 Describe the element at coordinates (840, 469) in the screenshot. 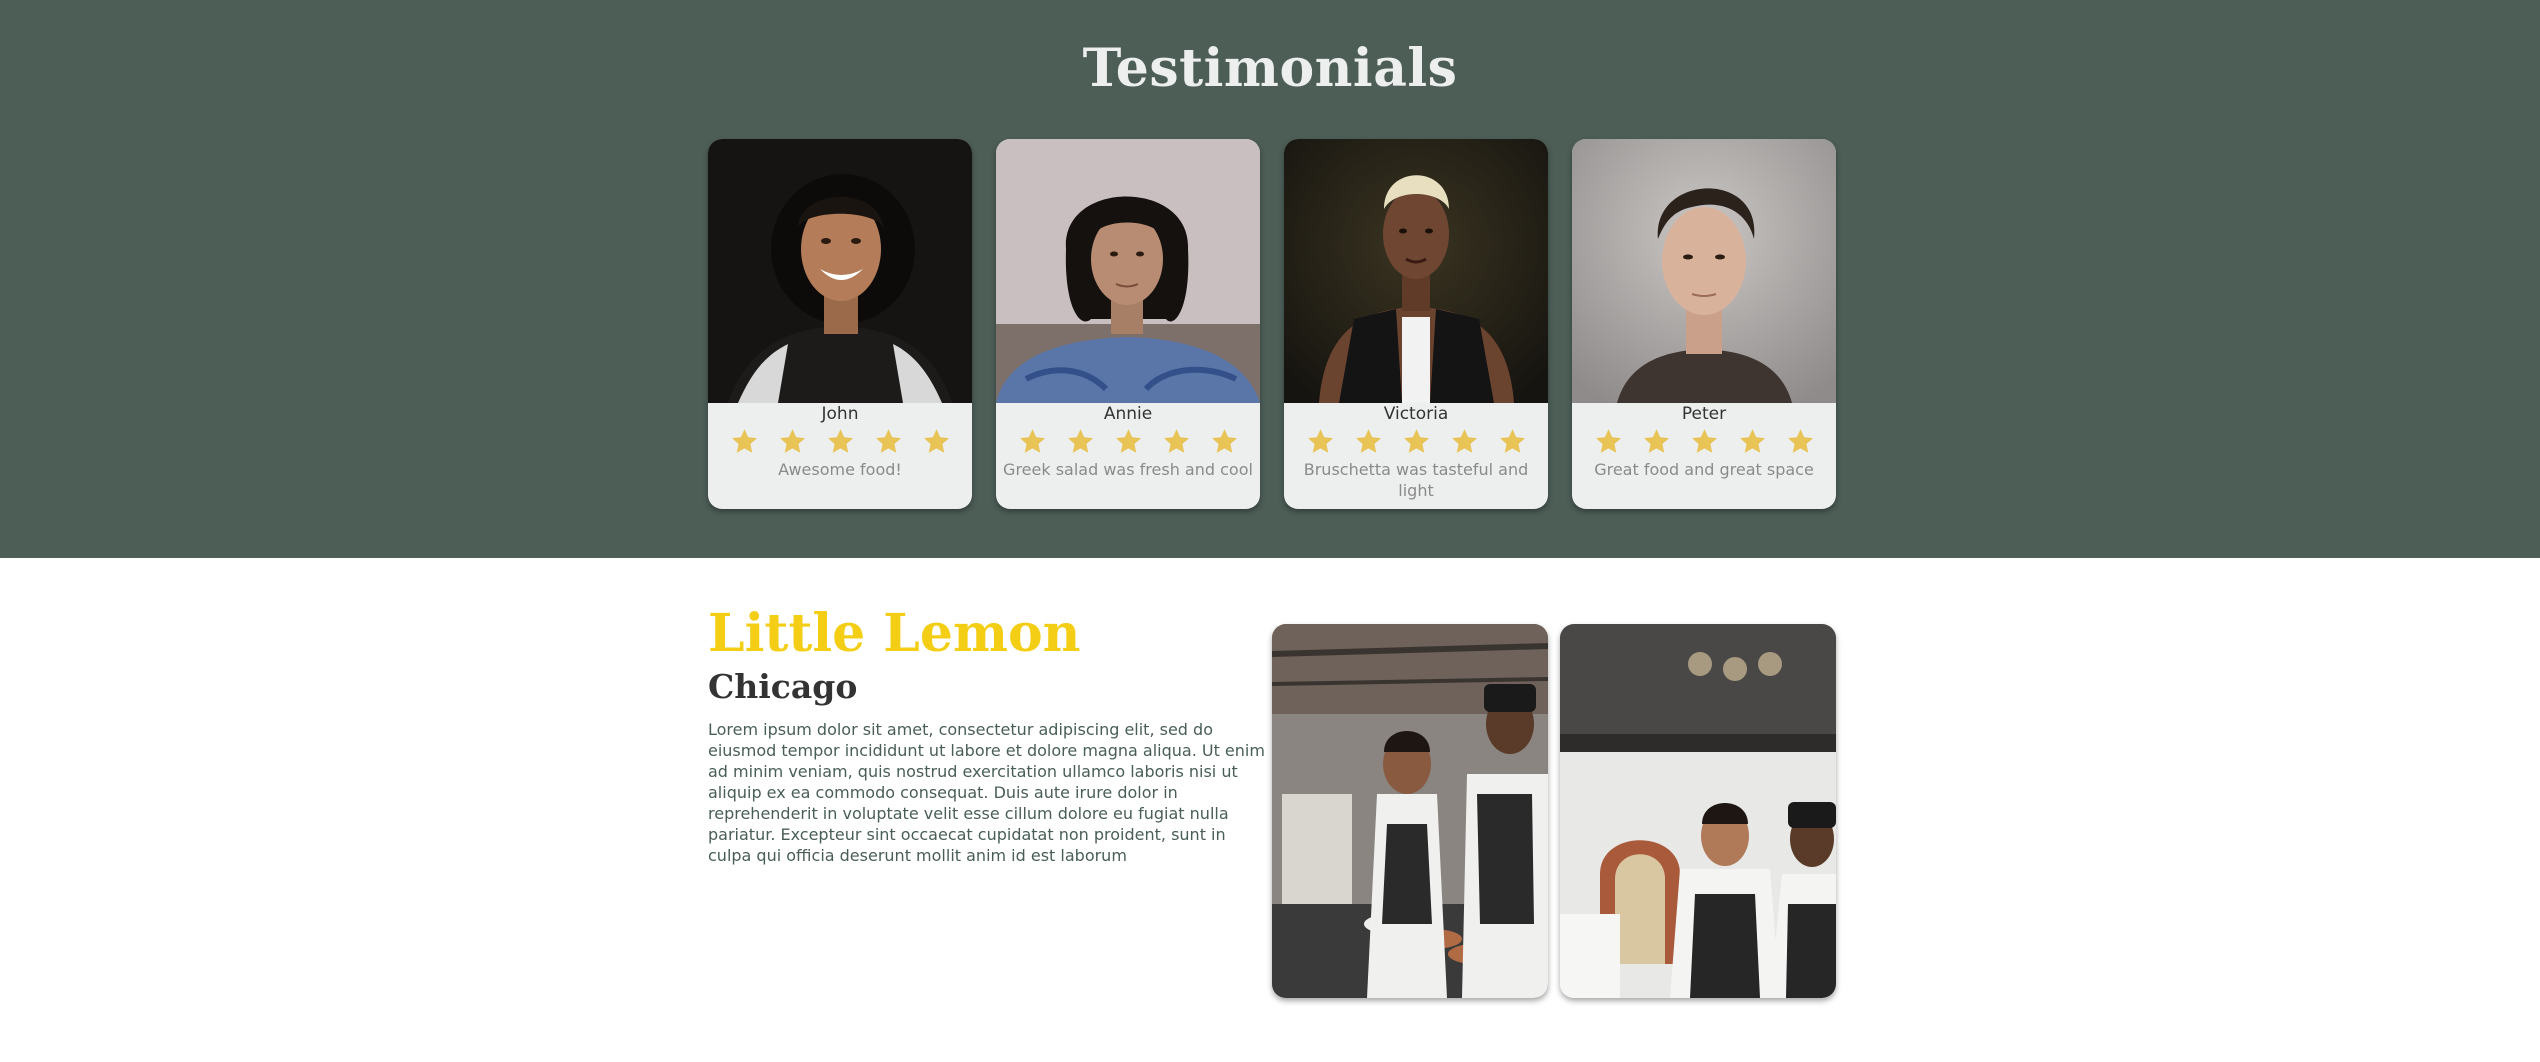

I see `review-text: Awesome food!` at that location.